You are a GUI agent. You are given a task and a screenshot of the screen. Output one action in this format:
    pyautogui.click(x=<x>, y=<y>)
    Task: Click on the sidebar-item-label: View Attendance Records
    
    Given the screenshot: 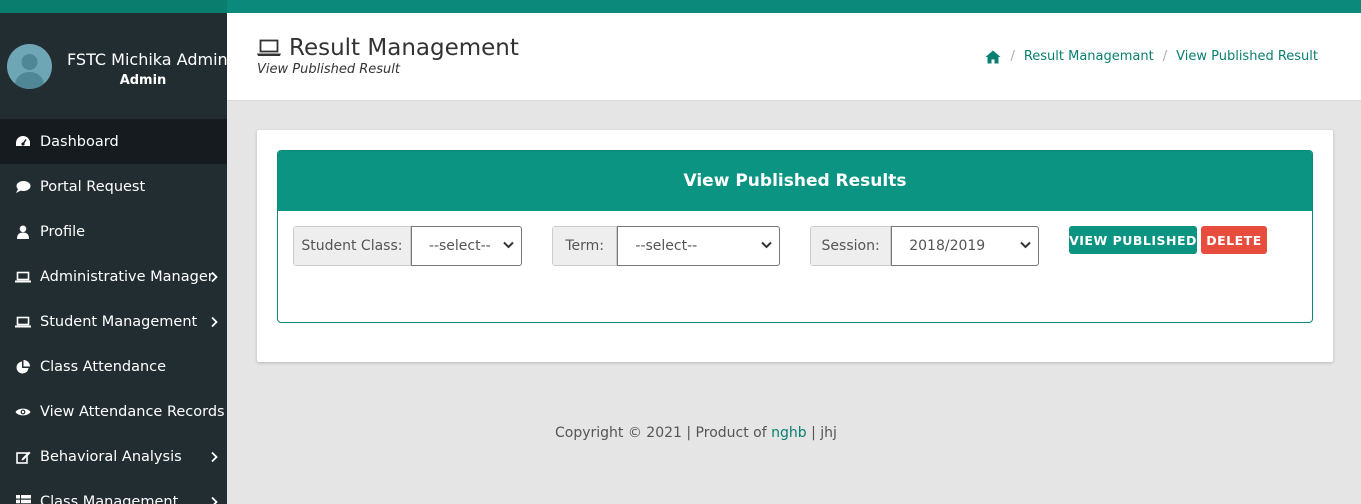 What is the action you would take?
    pyautogui.click(x=132, y=411)
    